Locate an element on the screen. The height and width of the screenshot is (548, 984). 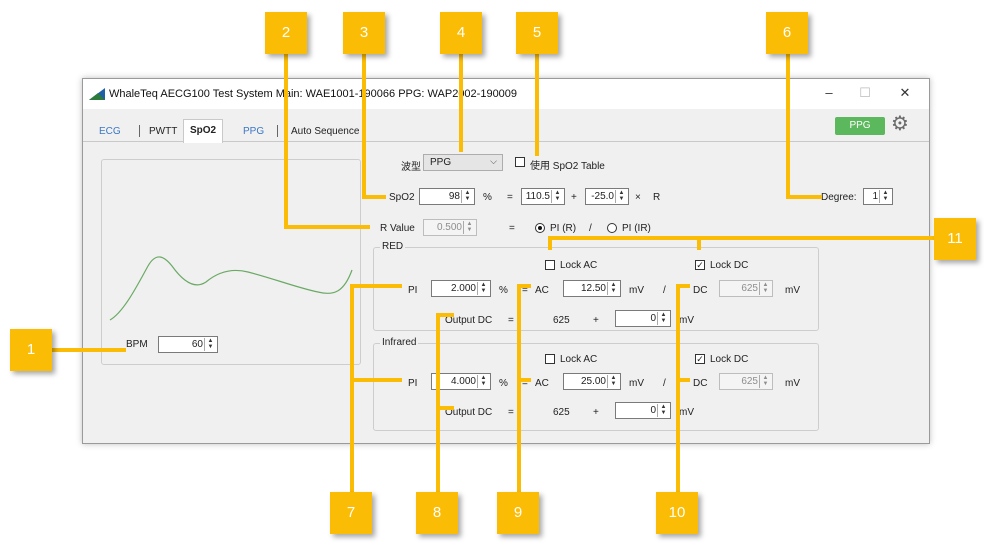
ppg-status-button: PPG is located at coordinates (860, 126).